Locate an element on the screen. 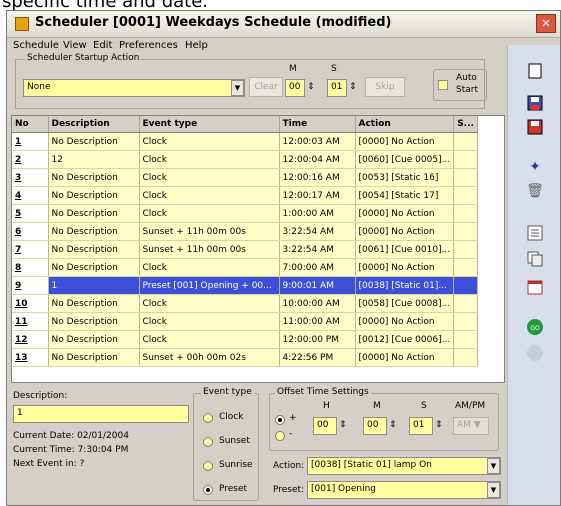 The height and width of the screenshot is (506, 561). new-icon is located at coordinates (535, 71).